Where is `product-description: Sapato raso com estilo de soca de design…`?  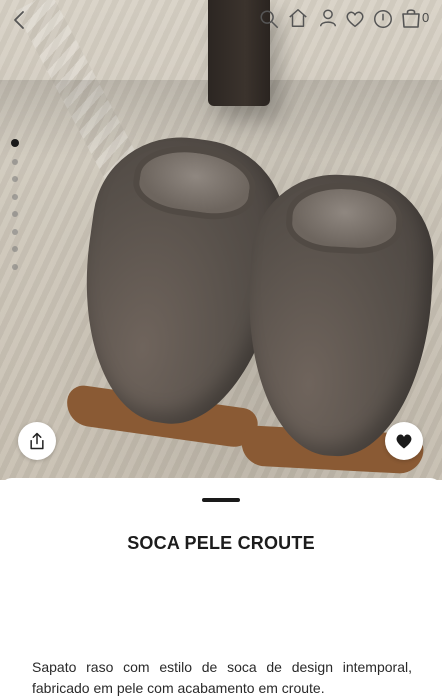 product-description: Sapato raso com estilo de soca de design… is located at coordinates (222, 677).